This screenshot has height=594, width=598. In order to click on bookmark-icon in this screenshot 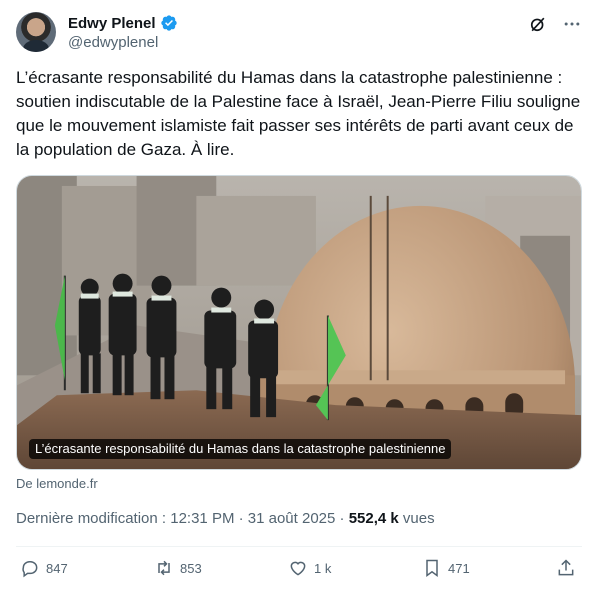, I will do `click(432, 568)`.